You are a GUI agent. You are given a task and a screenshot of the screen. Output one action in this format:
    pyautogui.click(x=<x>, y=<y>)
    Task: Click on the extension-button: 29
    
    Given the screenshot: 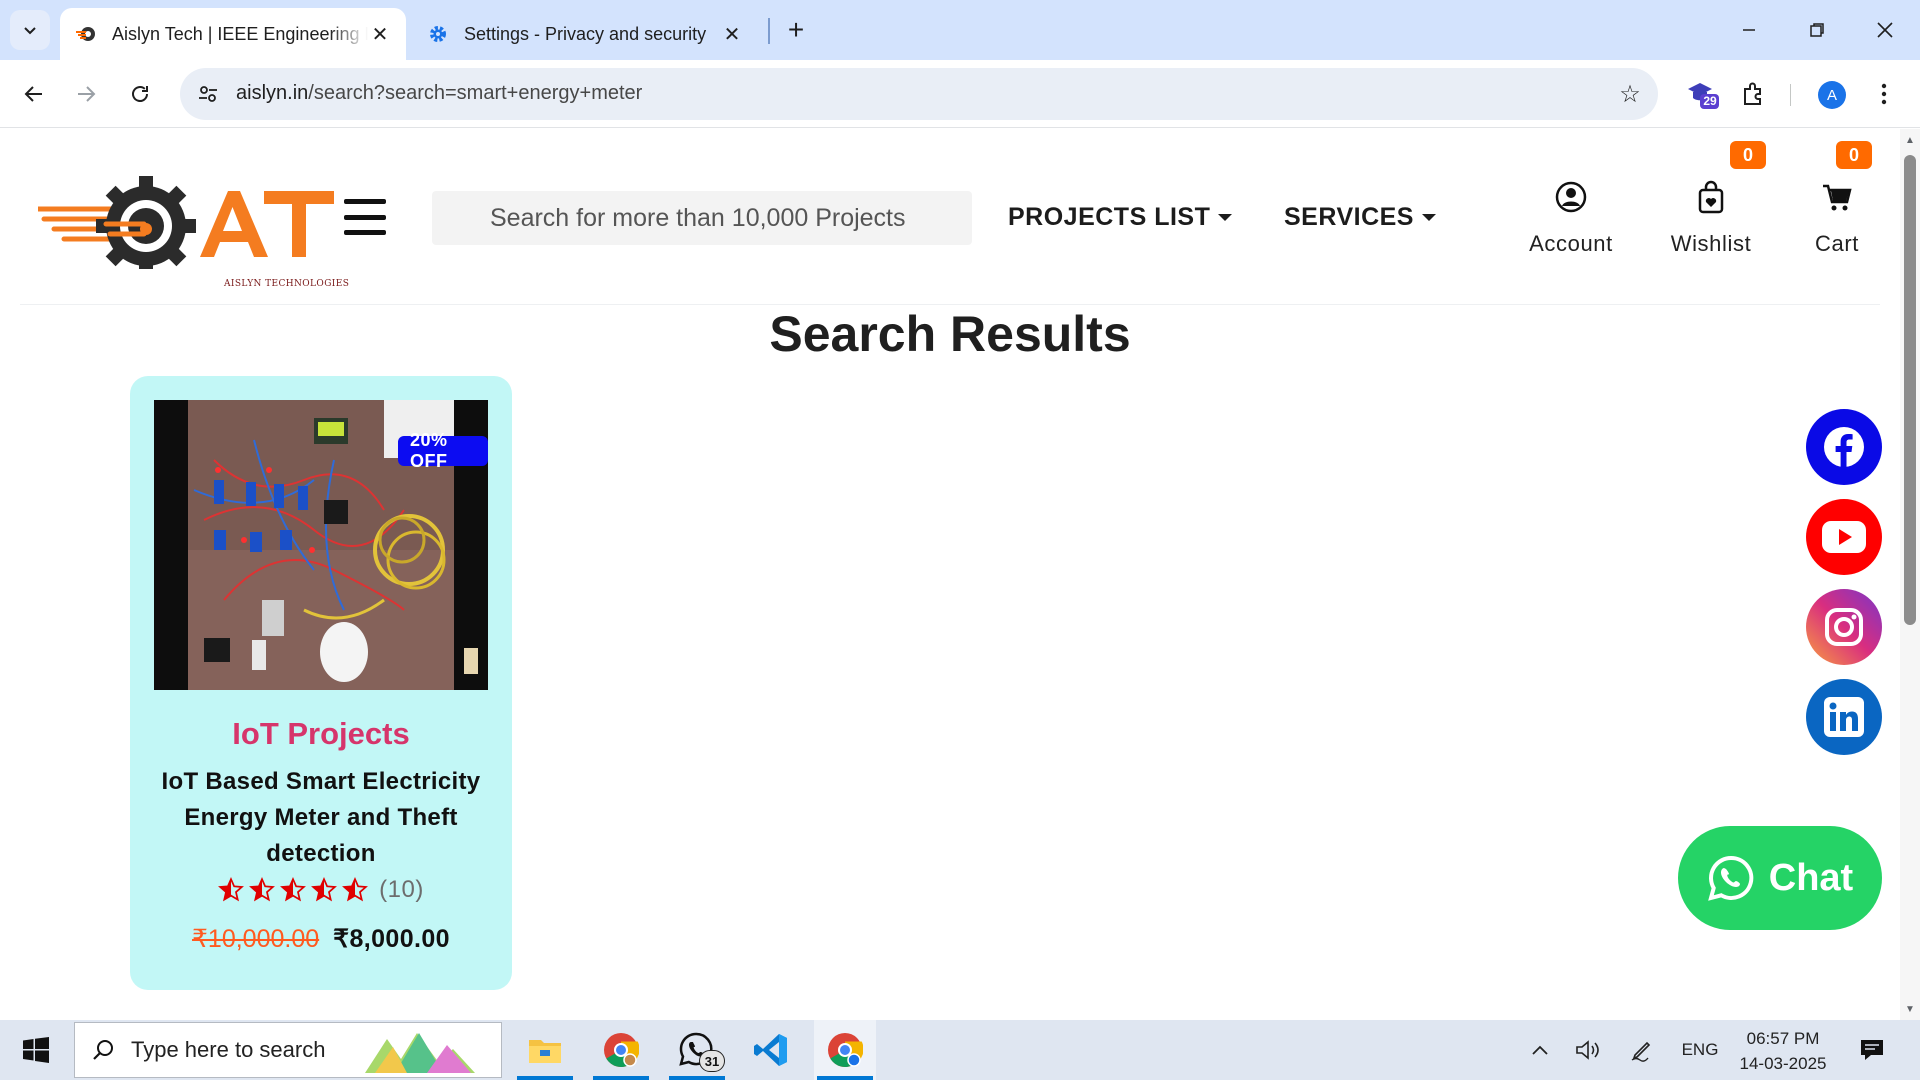 What is the action you would take?
    pyautogui.click(x=1702, y=94)
    